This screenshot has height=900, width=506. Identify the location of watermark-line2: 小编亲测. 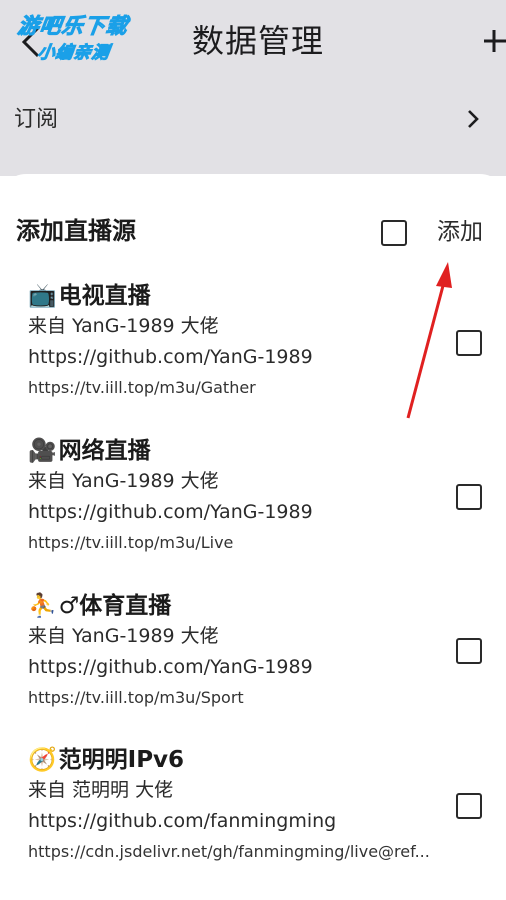
(74, 53).